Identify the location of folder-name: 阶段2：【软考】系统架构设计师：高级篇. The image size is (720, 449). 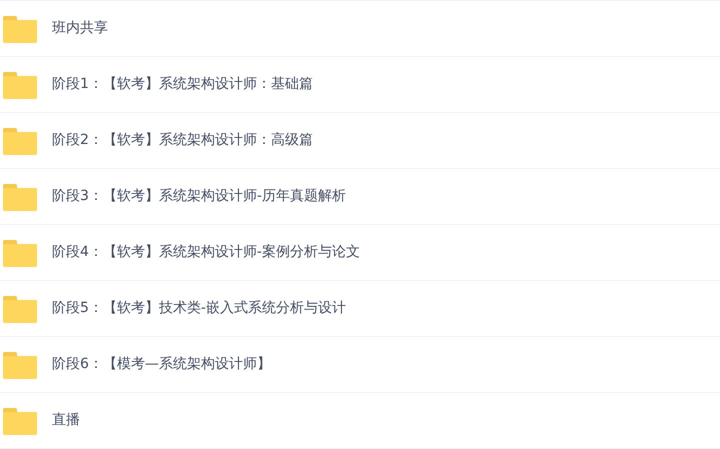
(182, 140).